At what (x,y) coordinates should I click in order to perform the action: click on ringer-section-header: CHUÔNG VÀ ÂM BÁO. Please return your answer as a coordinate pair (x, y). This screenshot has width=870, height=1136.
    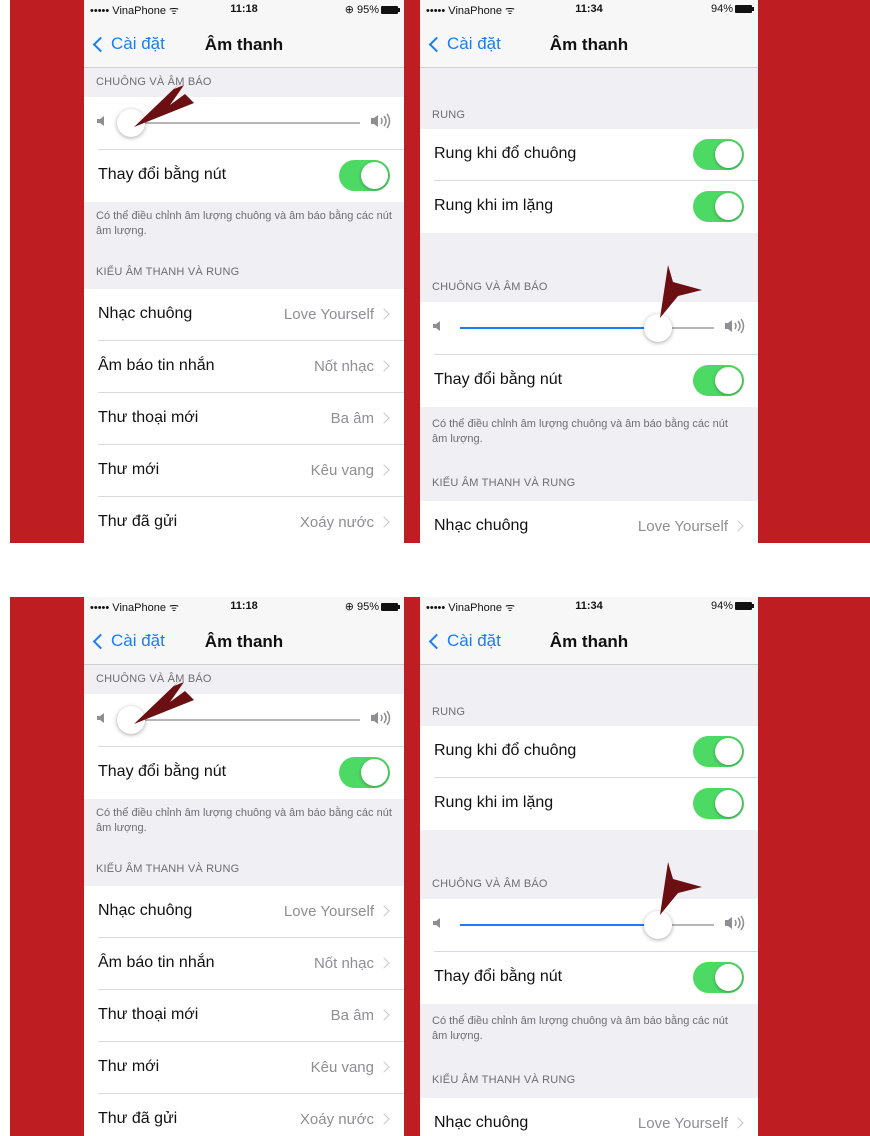
    Looking at the image, I should click on (154, 679).